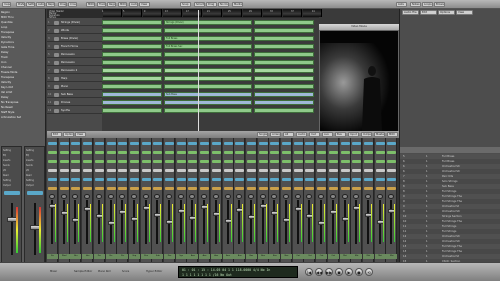  Describe the element at coordinates (223, 4) in the screenshot. I see `toolbar-button: No Overlap` at that location.